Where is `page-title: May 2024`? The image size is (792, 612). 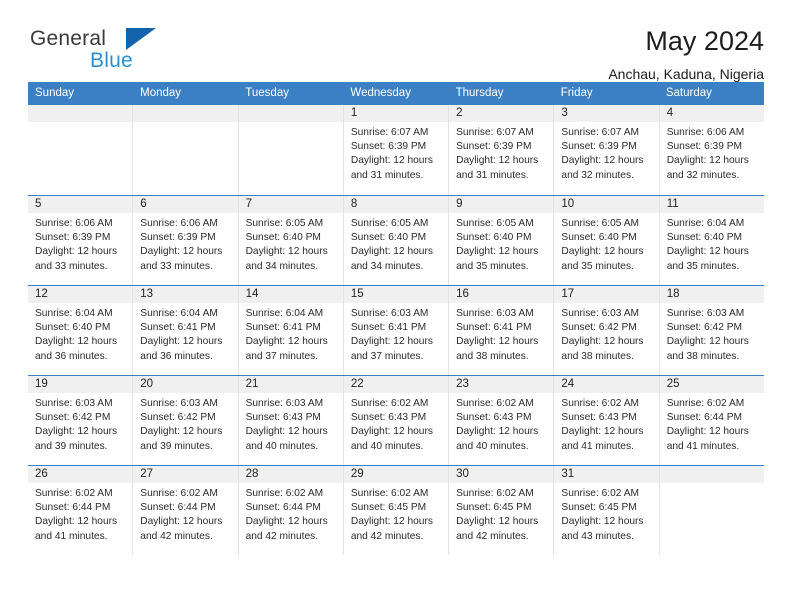 page-title: May 2024 is located at coordinates (704, 41).